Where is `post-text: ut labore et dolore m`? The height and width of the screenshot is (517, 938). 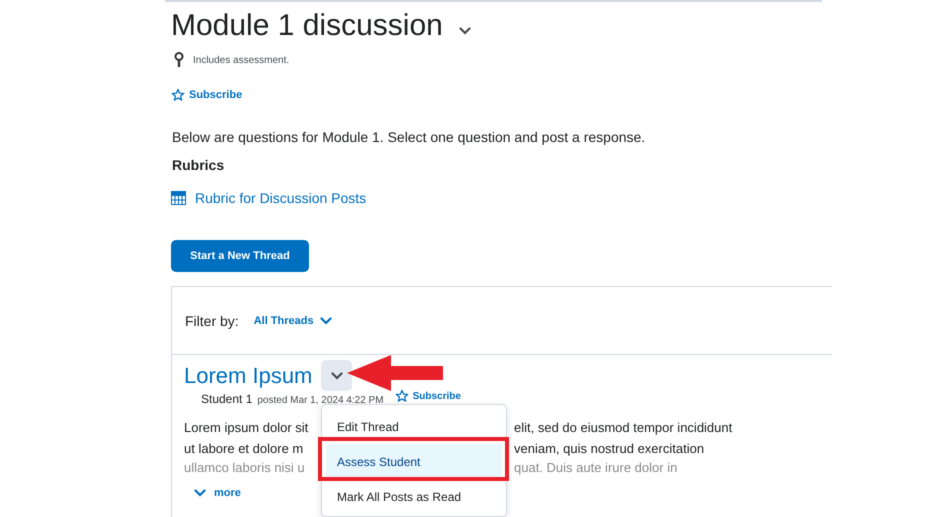
post-text: ut labore et dolore m is located at coordinates (244, 448).